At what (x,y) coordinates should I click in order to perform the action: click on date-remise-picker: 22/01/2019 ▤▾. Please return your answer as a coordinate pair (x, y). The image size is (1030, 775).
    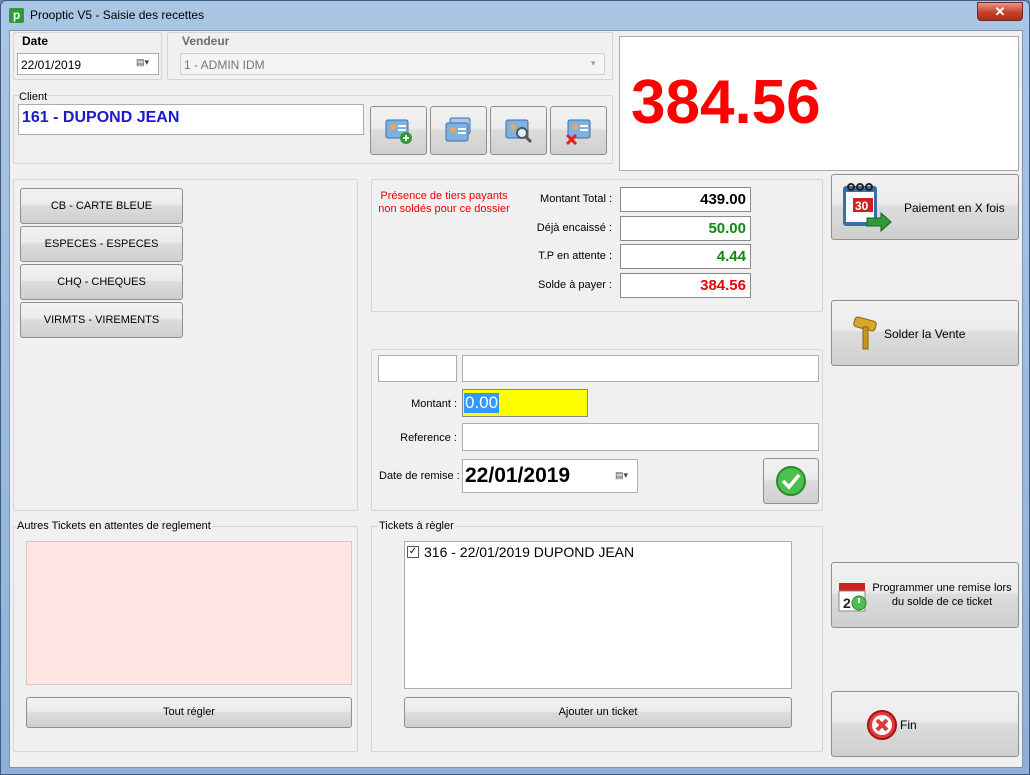
    Looking at the image, I should click on (550, 476).